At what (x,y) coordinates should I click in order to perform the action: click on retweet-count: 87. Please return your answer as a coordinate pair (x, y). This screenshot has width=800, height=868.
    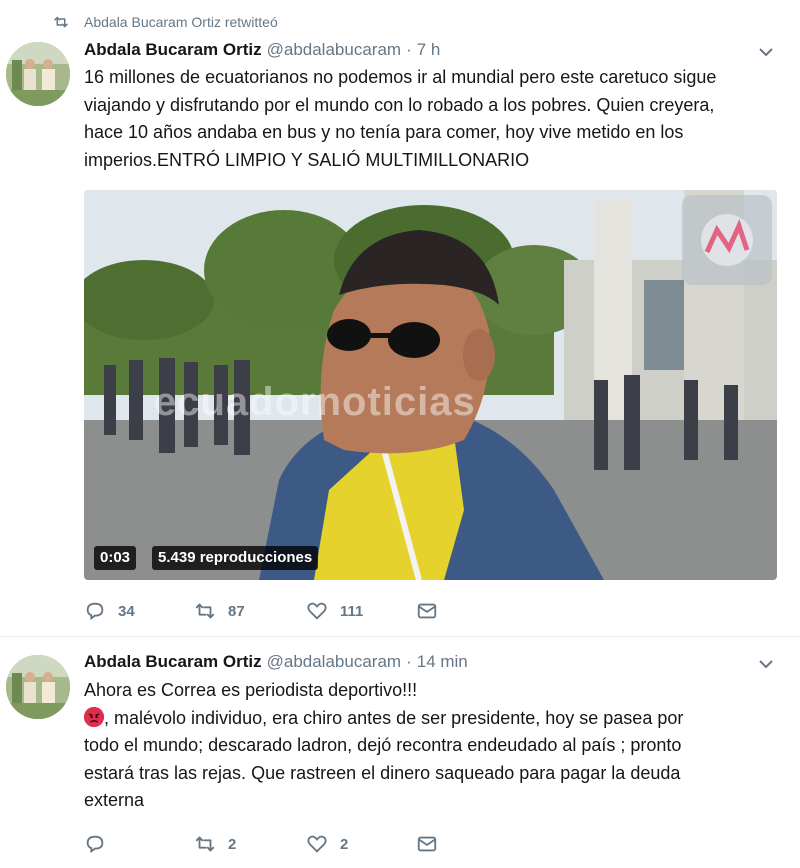
    Looking at the image, I should click on (236, 611).